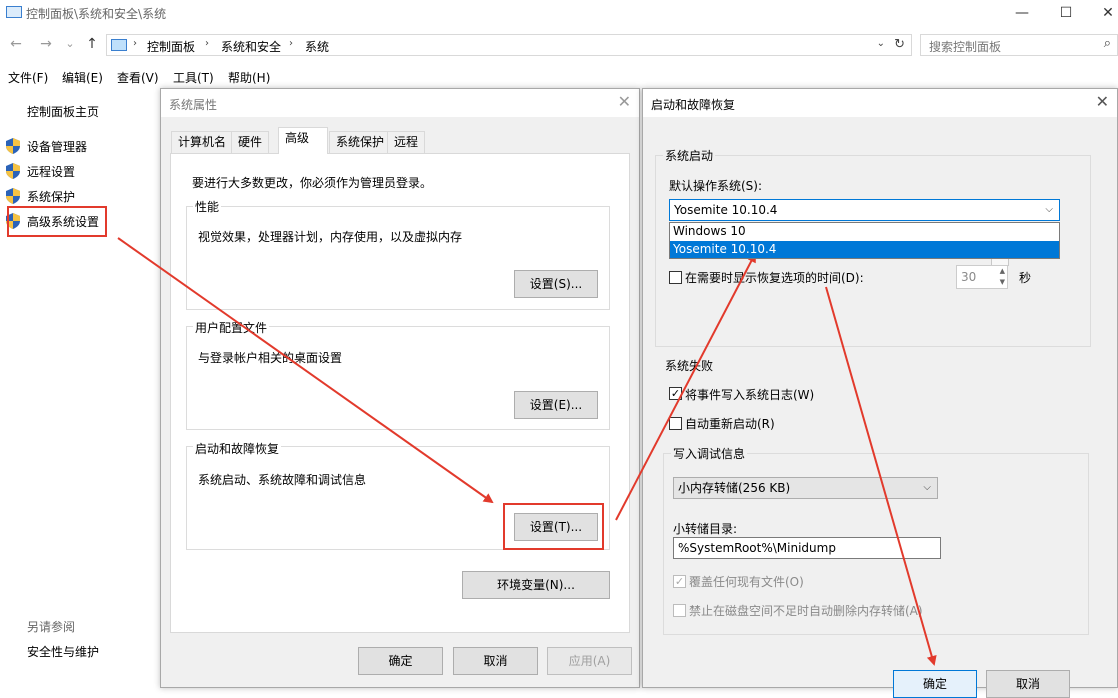 The width and height of the screenshot is (1118, 698). Describe the element at coordinates (806, 611) in the screenshot. I see `disable-autodelete-label: 禁止在磁盘空间不足时自动删除内存转储(A)` at that location.